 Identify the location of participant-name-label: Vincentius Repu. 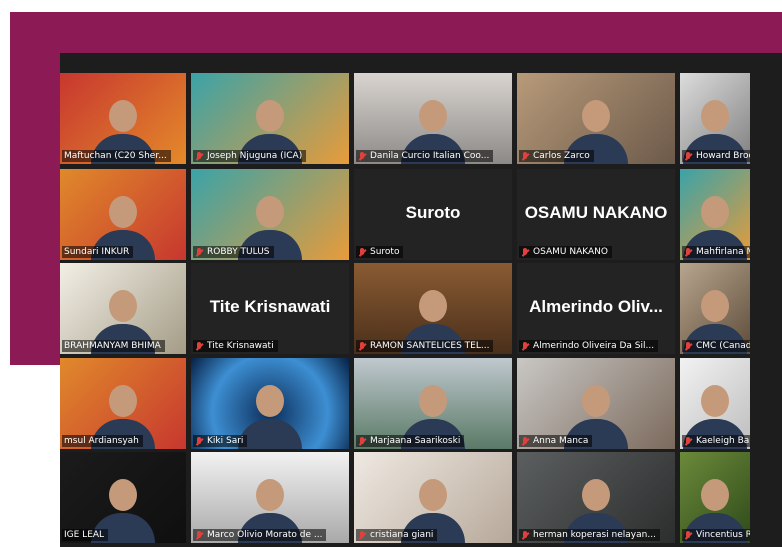
(716, 535).